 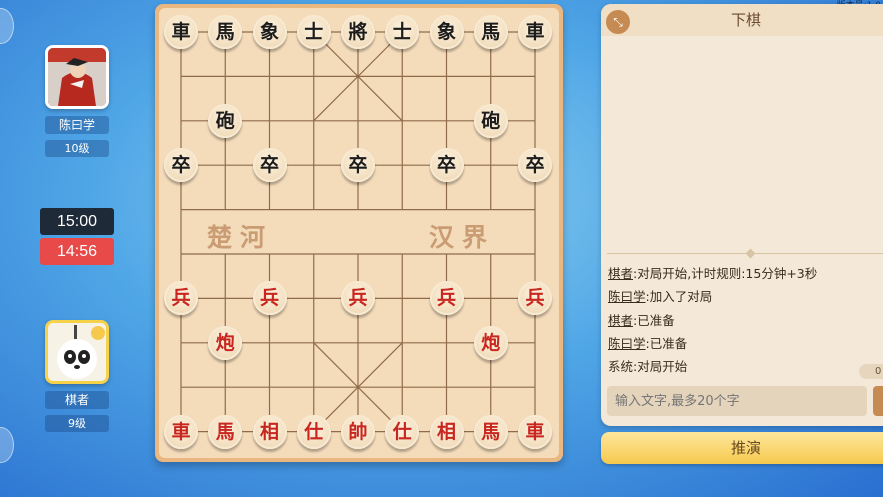 I want to click on opponent-avatar, so click(x=77, y=77).